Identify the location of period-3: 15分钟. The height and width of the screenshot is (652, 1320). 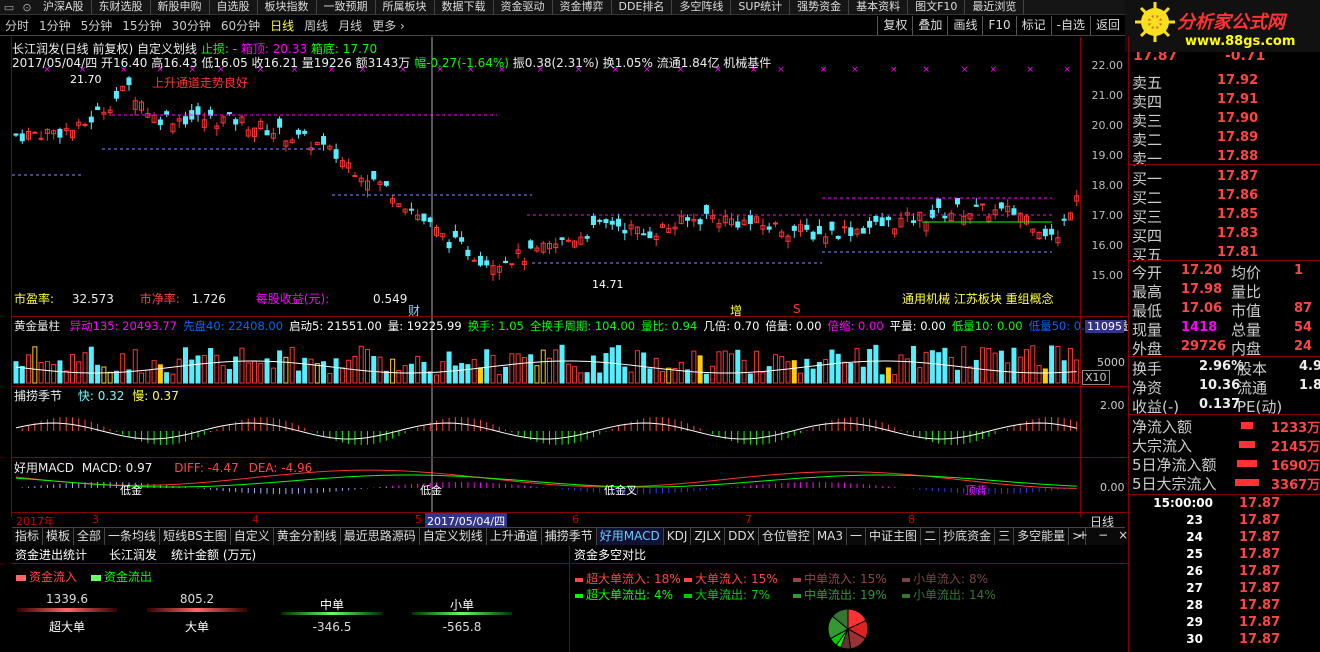
(141, 25).